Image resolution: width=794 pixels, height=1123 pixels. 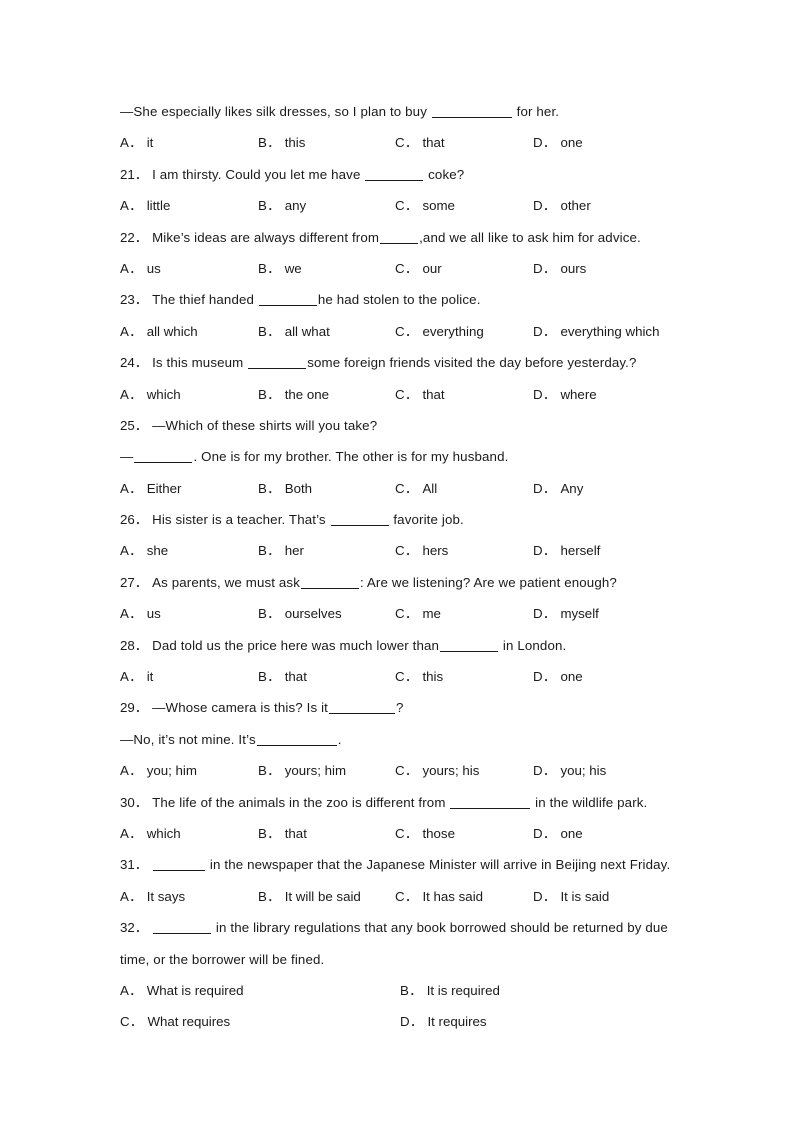 What do you see at coordinates (558, 488) in the screenshot?
I see `option-d: D． Any` at bounding box center [558, 488].